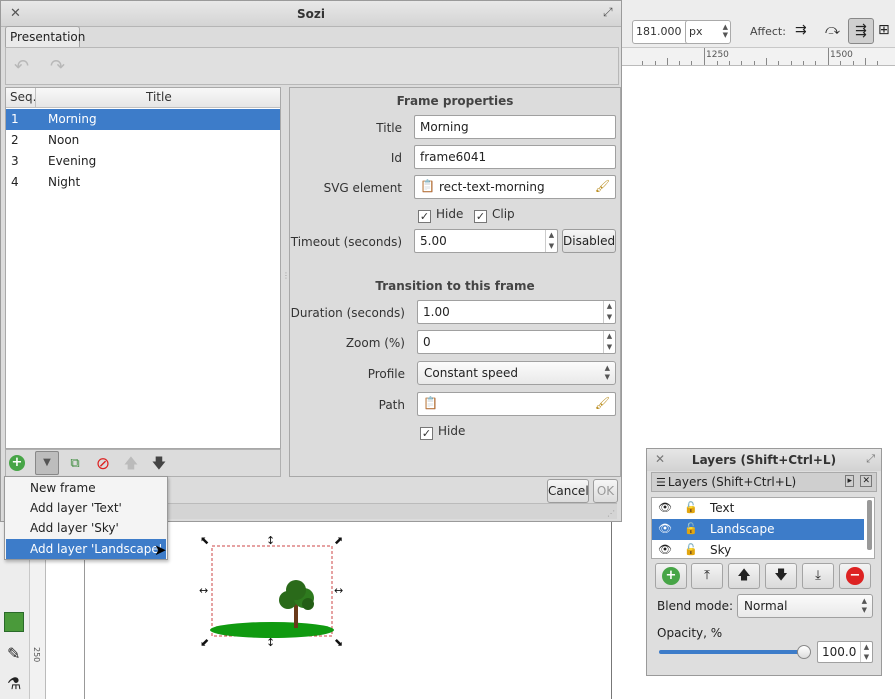 The image size is (895, 699). I want to click on lower-to-bottom-button: ⤓, so click(818, 576).